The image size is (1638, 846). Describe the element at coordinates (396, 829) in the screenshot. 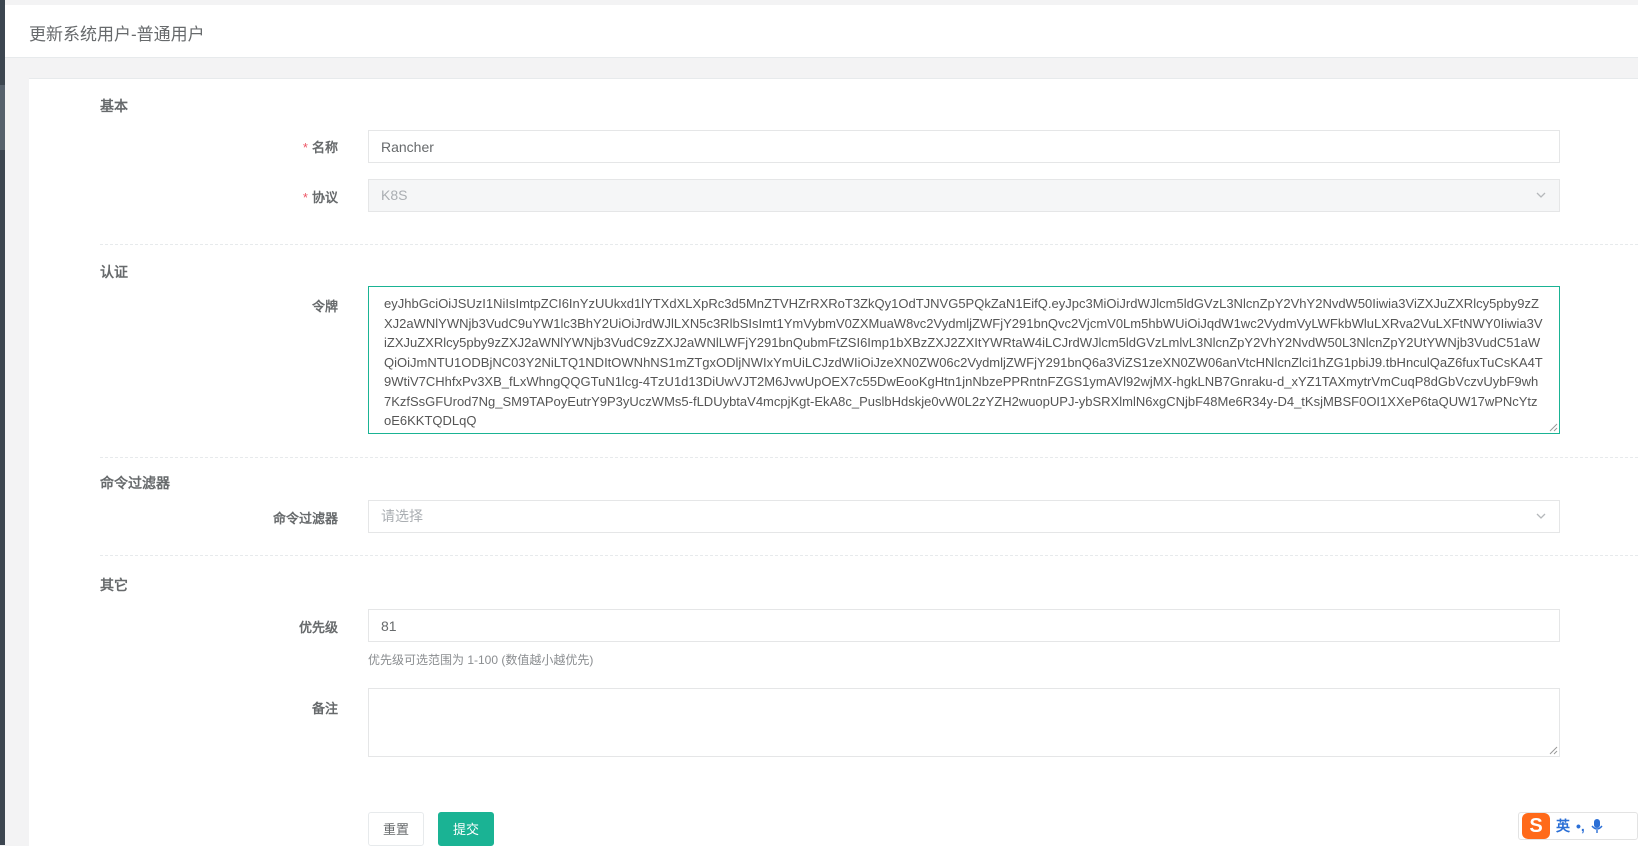

I see `reset-button: 重置` at that location.